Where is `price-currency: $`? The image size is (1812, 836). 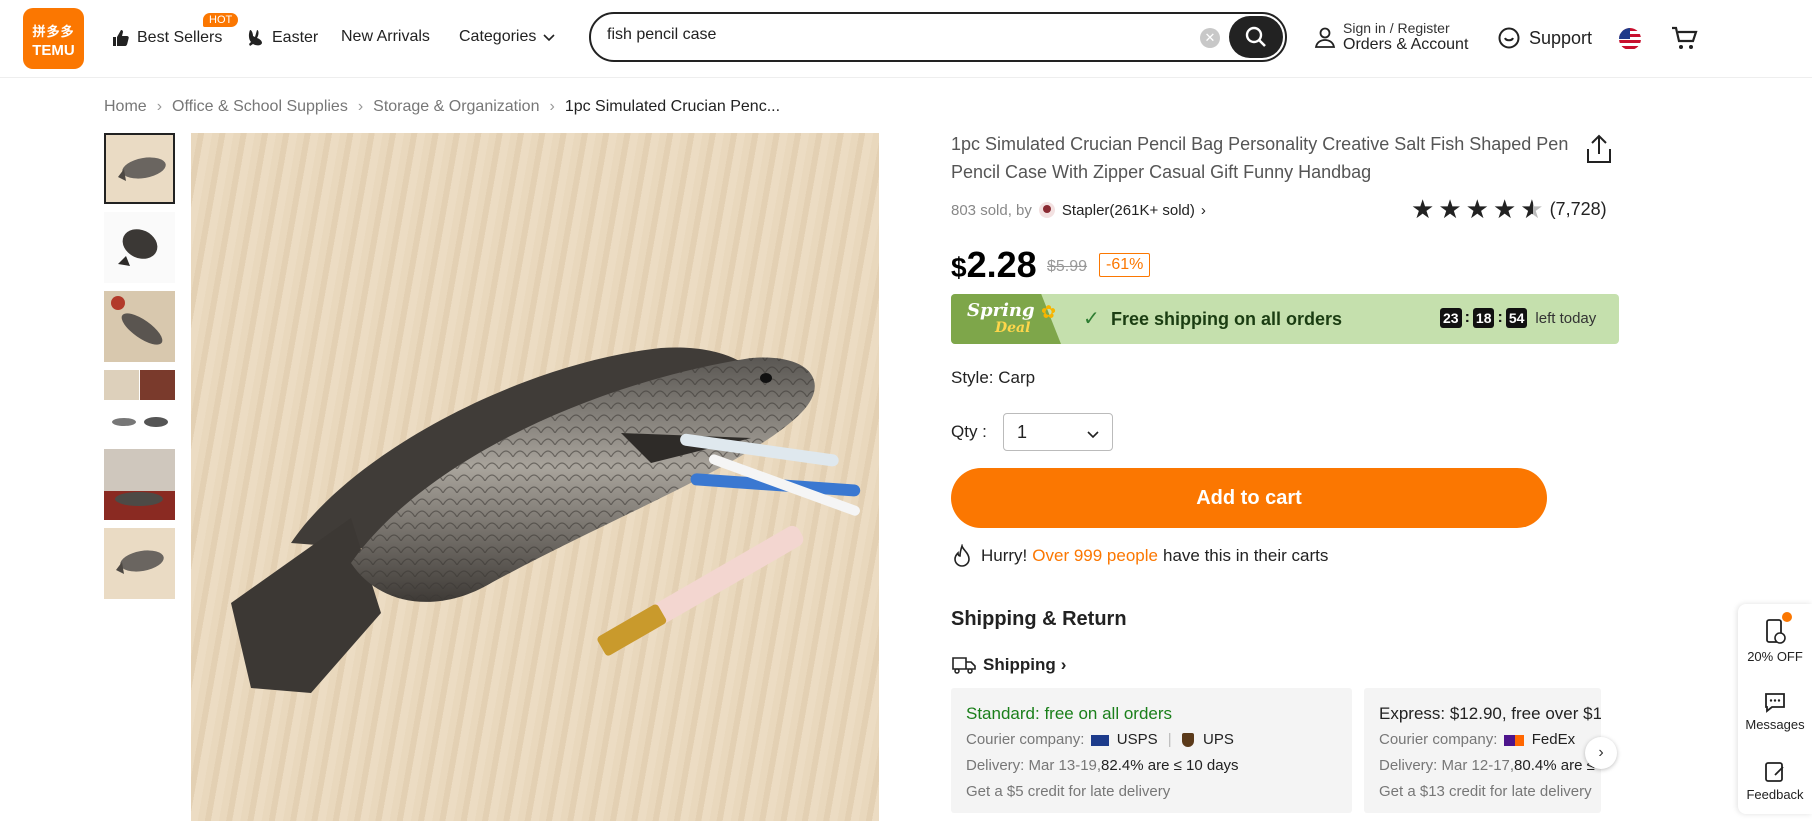 price-currency: $ is located at coordinates (959, 267).